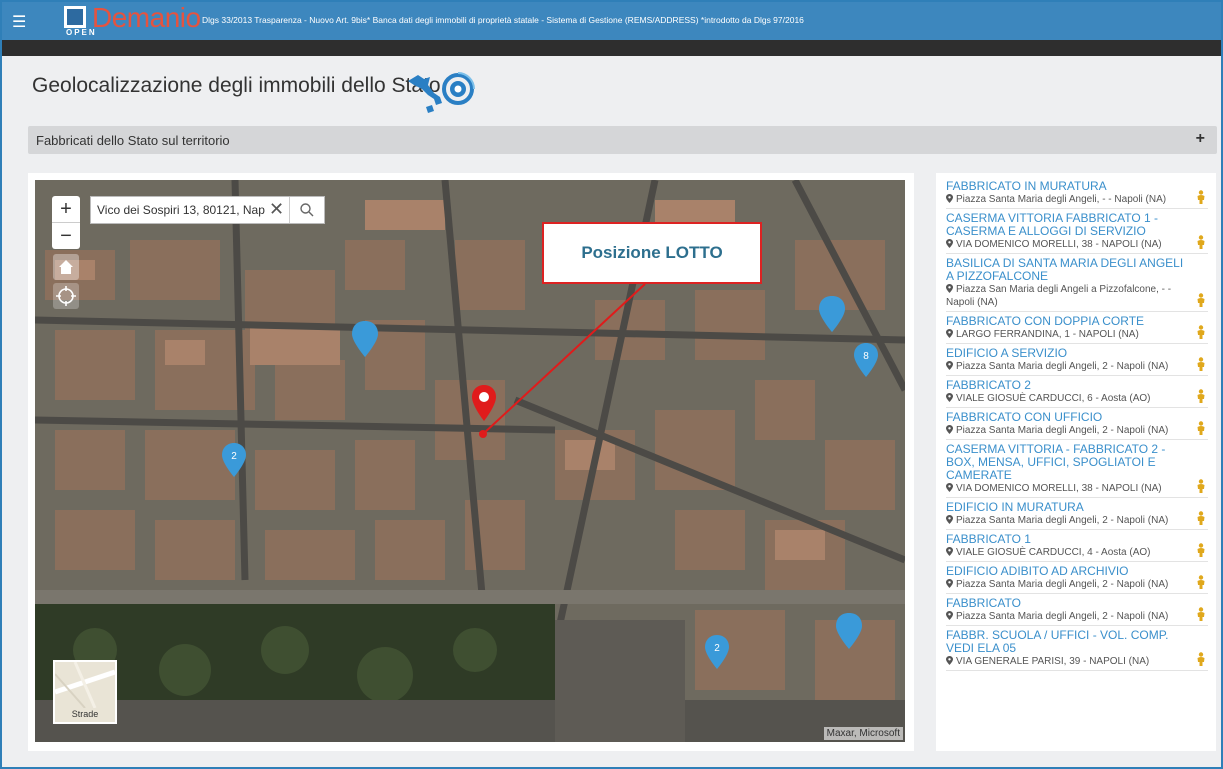 The width and height of the screenshot is (1223, 769). I want to click on locate-icon, so click(66, 296).